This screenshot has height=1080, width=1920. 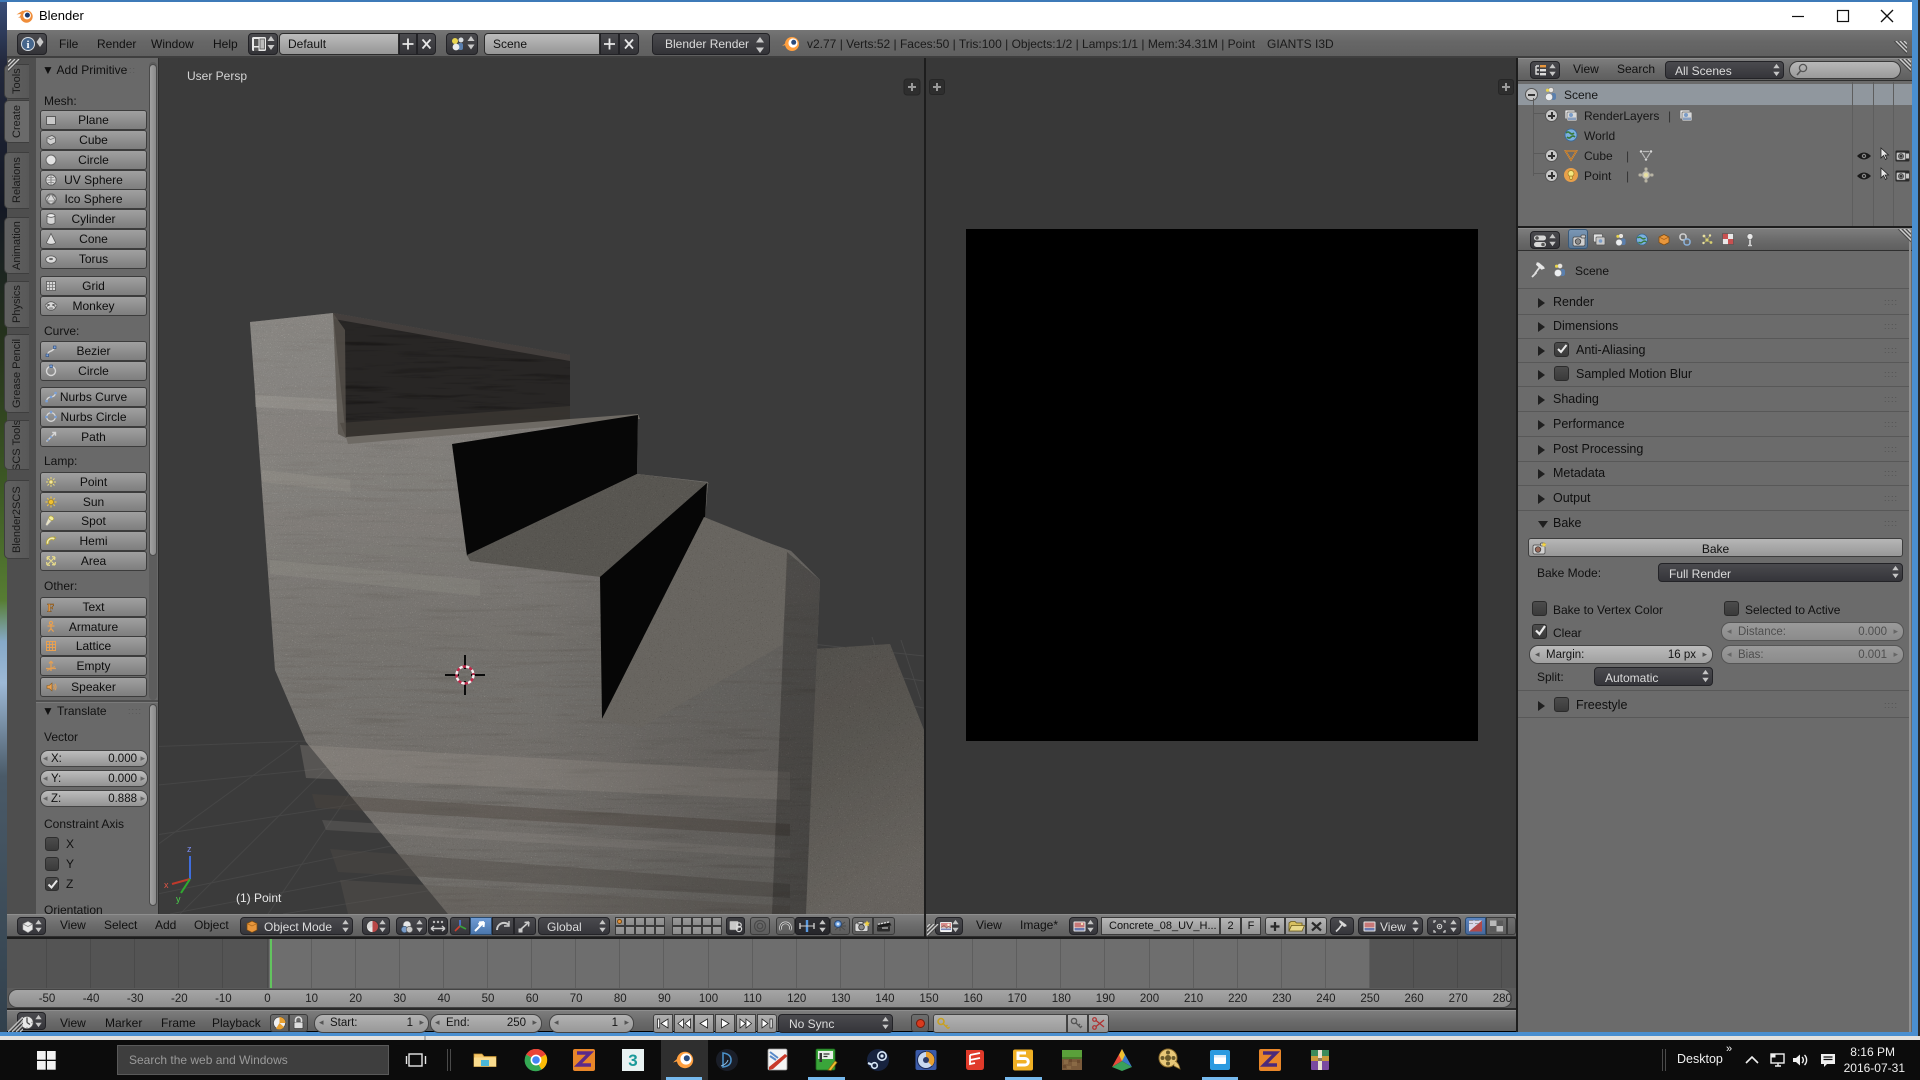 I want to click on svg-text: i, so click(x=27, y=45).